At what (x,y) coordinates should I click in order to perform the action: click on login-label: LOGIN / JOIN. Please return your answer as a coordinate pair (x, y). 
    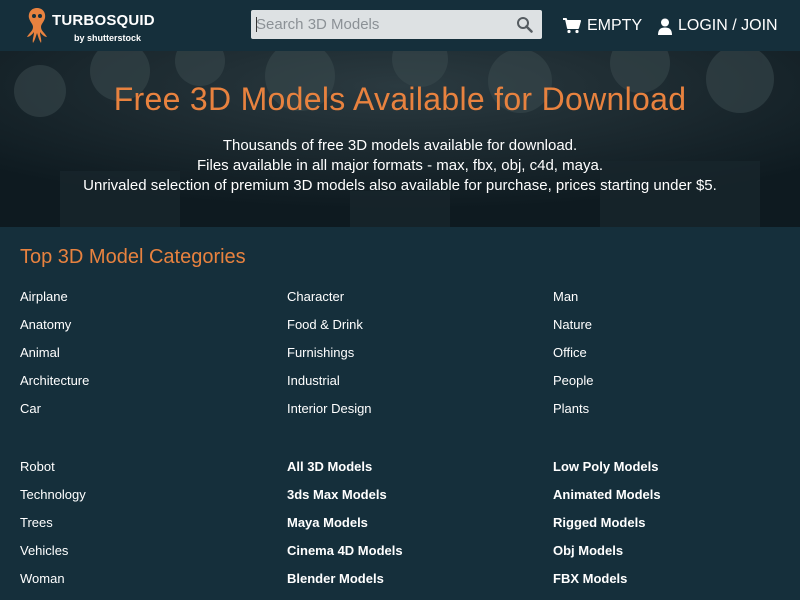
    Looking at the image, I should click on (728, 25).